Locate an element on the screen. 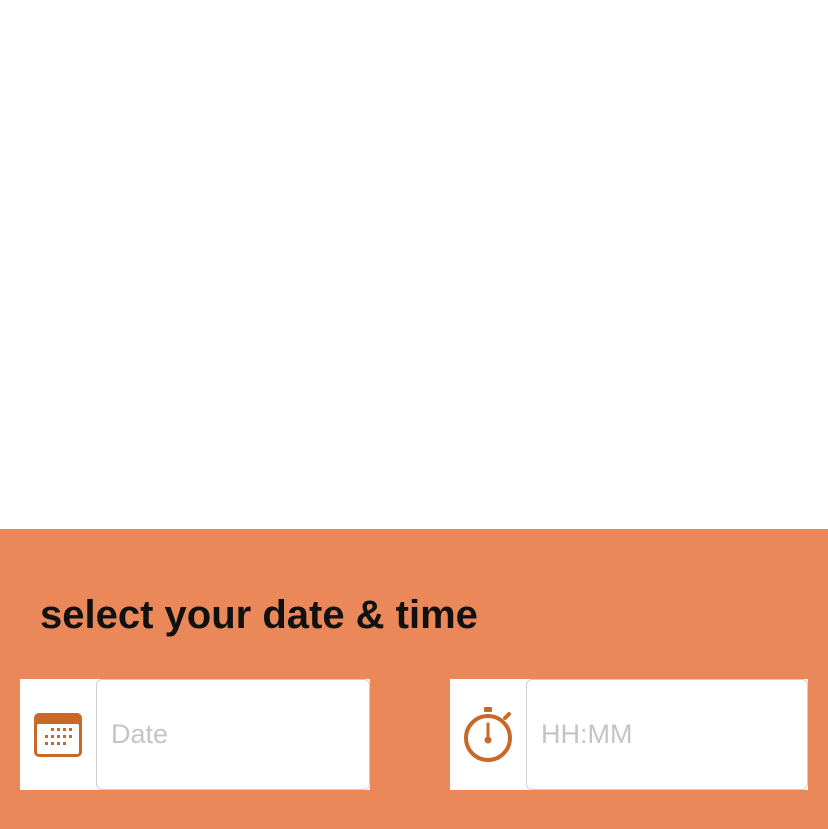 The width and height of the screenshot is (828, 829). date-input is located at coordinates (233, 734).